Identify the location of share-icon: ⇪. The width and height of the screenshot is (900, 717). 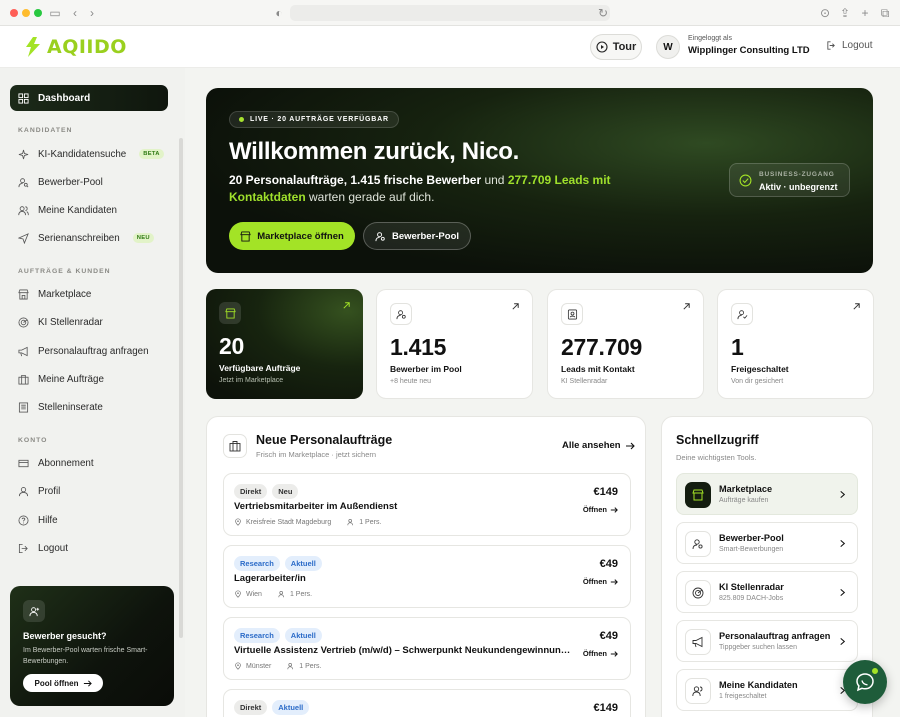
(845, 13).